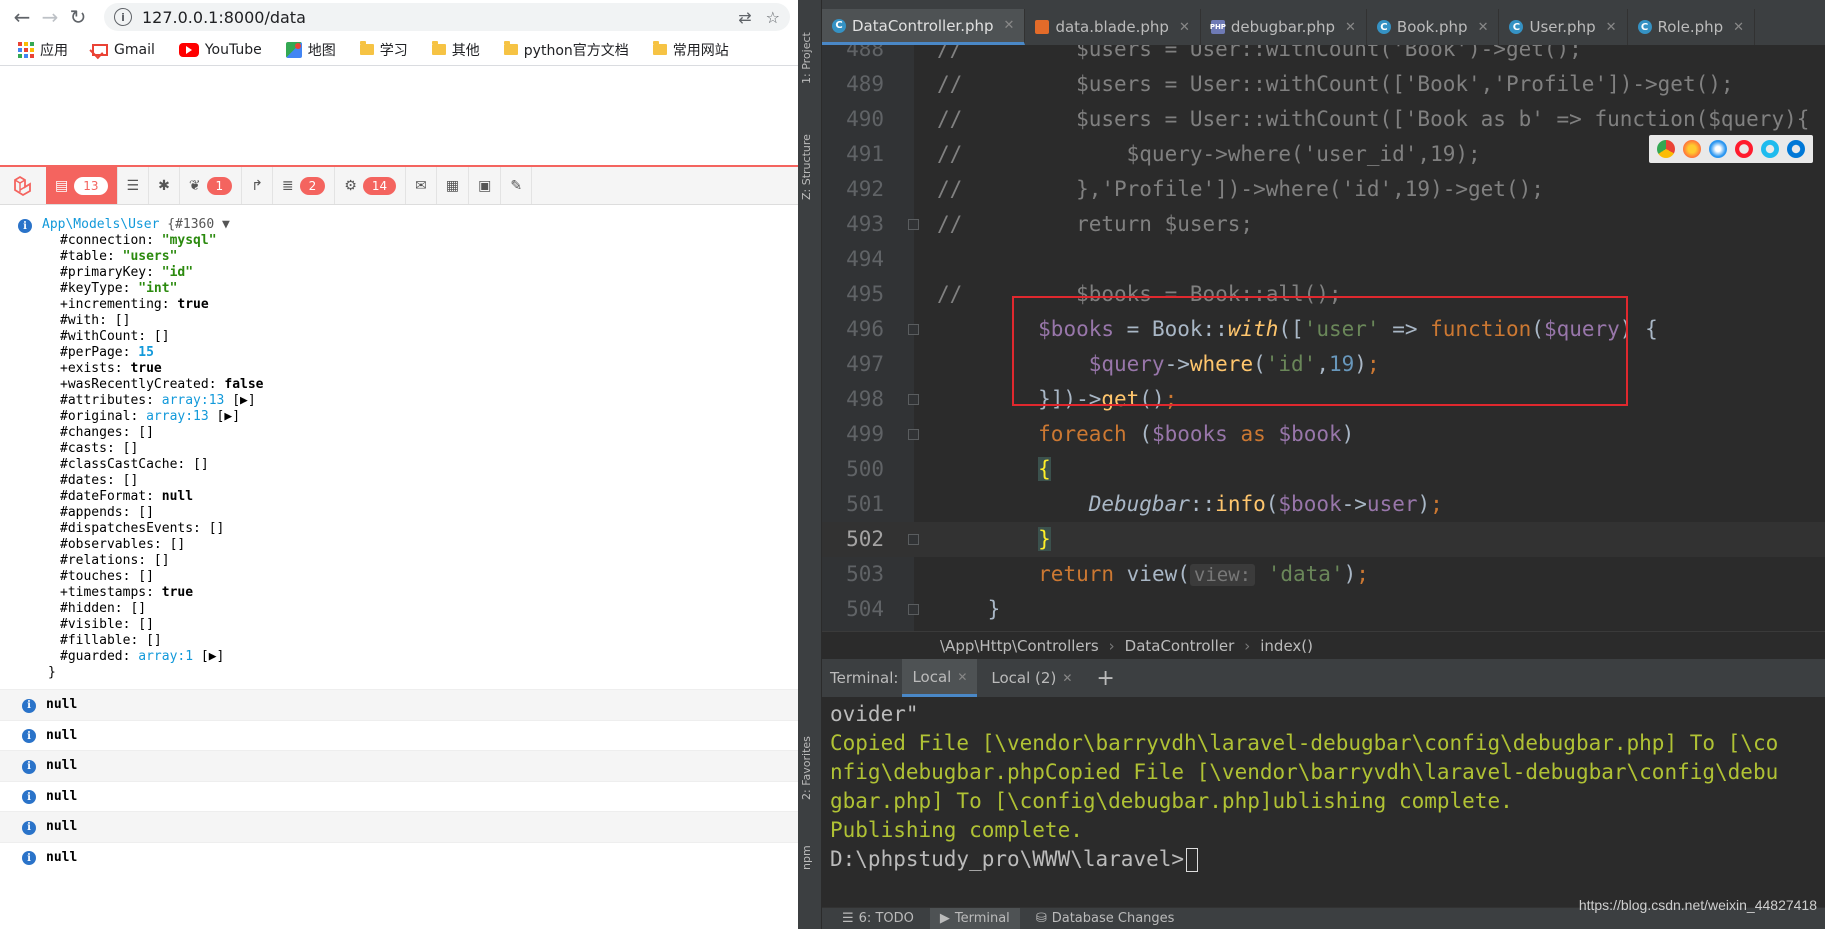 The image size is (1825, 929). What do you see at coordinates (123, 50) in the screenshot?
I see `bookmark-item: Gmail` at bounding box center [123, 50].